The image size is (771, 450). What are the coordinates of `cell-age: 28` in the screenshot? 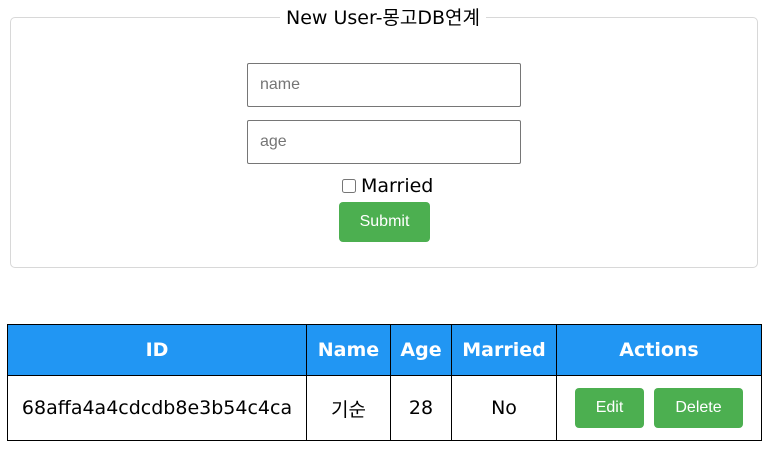 It's located at (421, 408).